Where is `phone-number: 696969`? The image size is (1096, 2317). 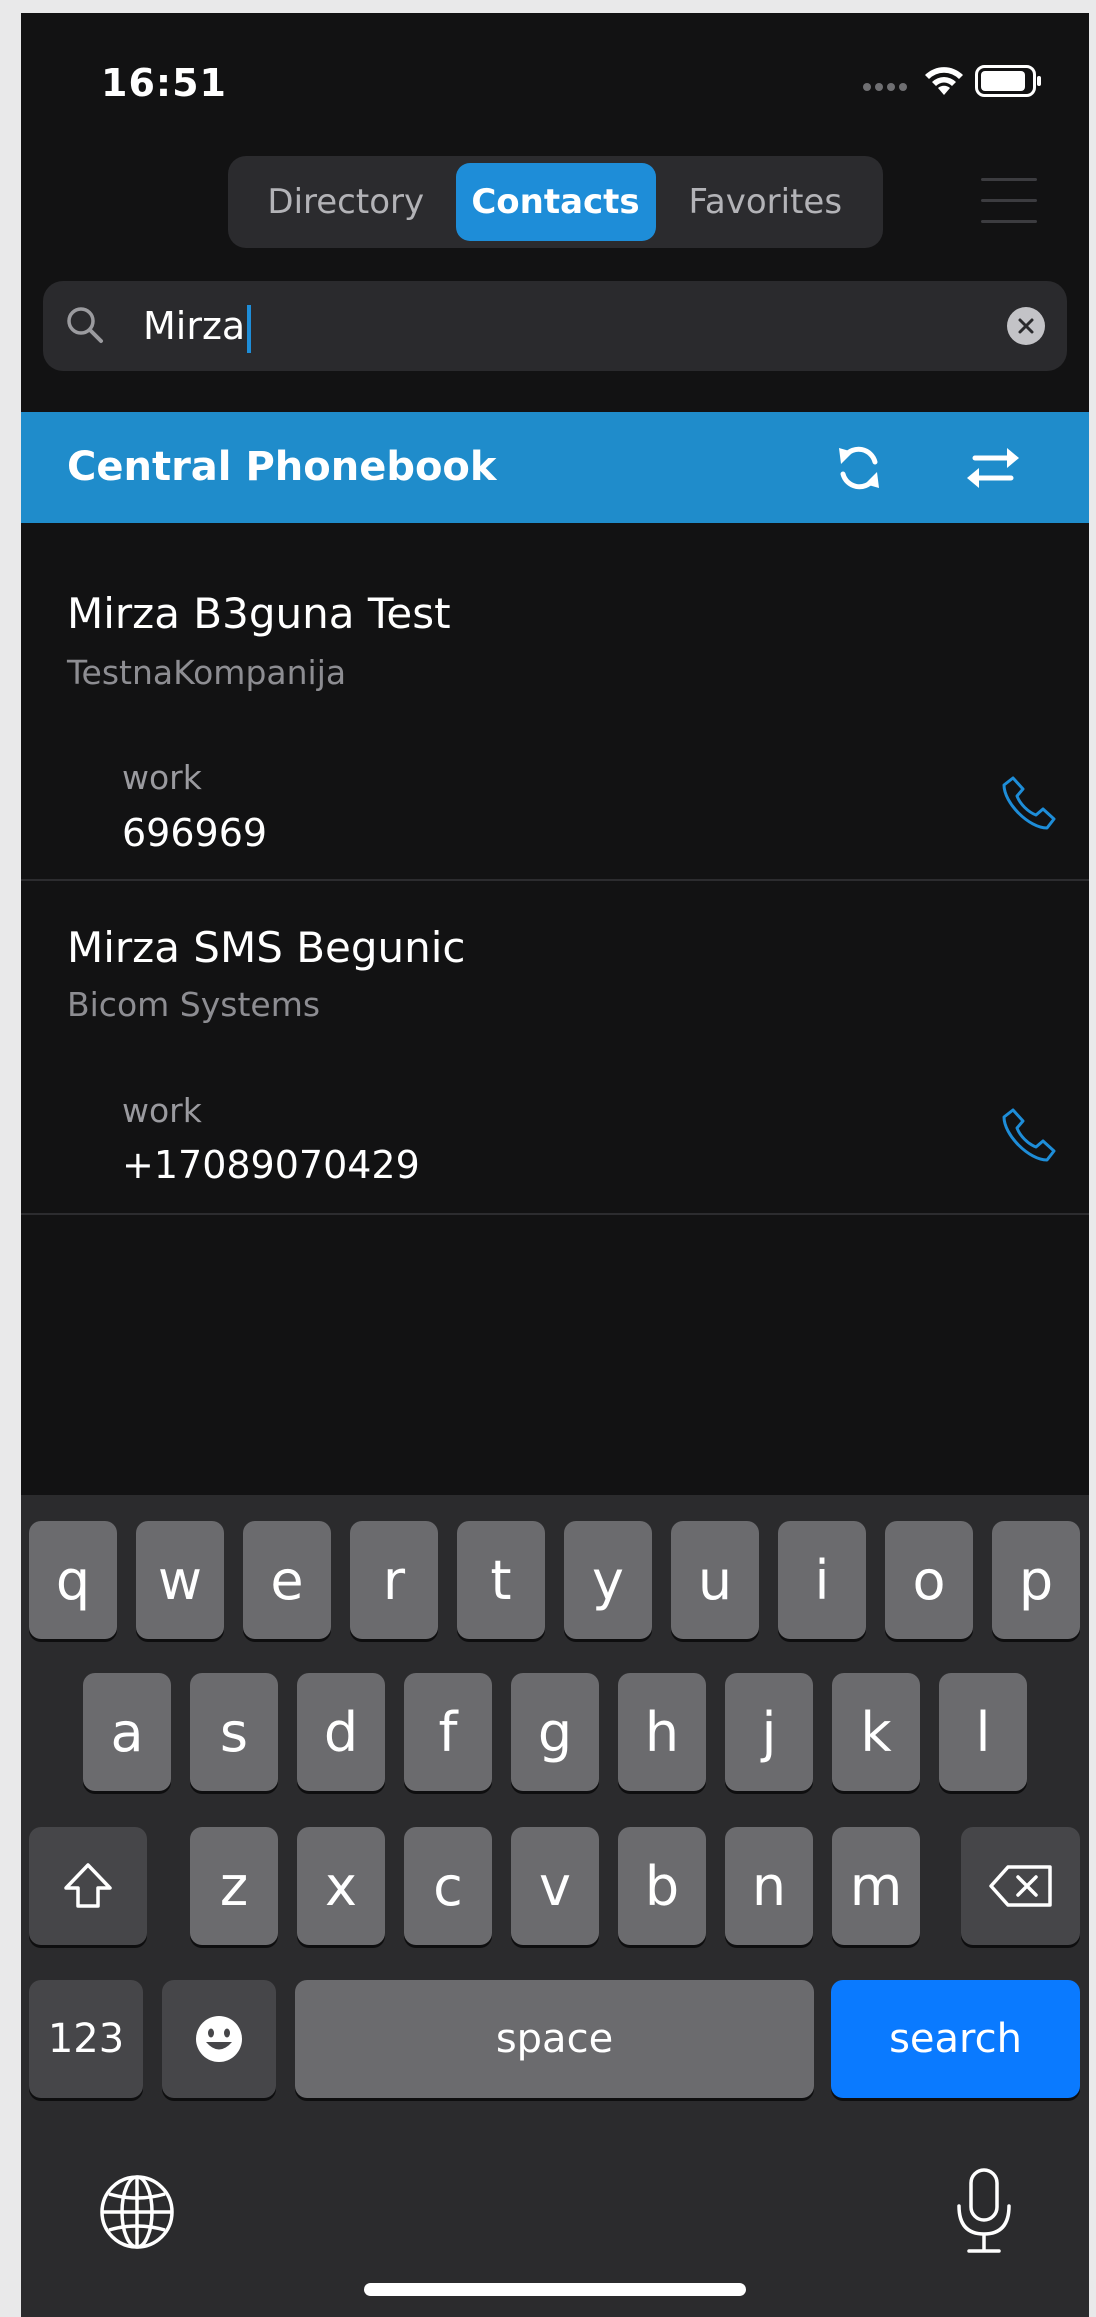
phone-number: 696969 is located at coordinates (195, 833).